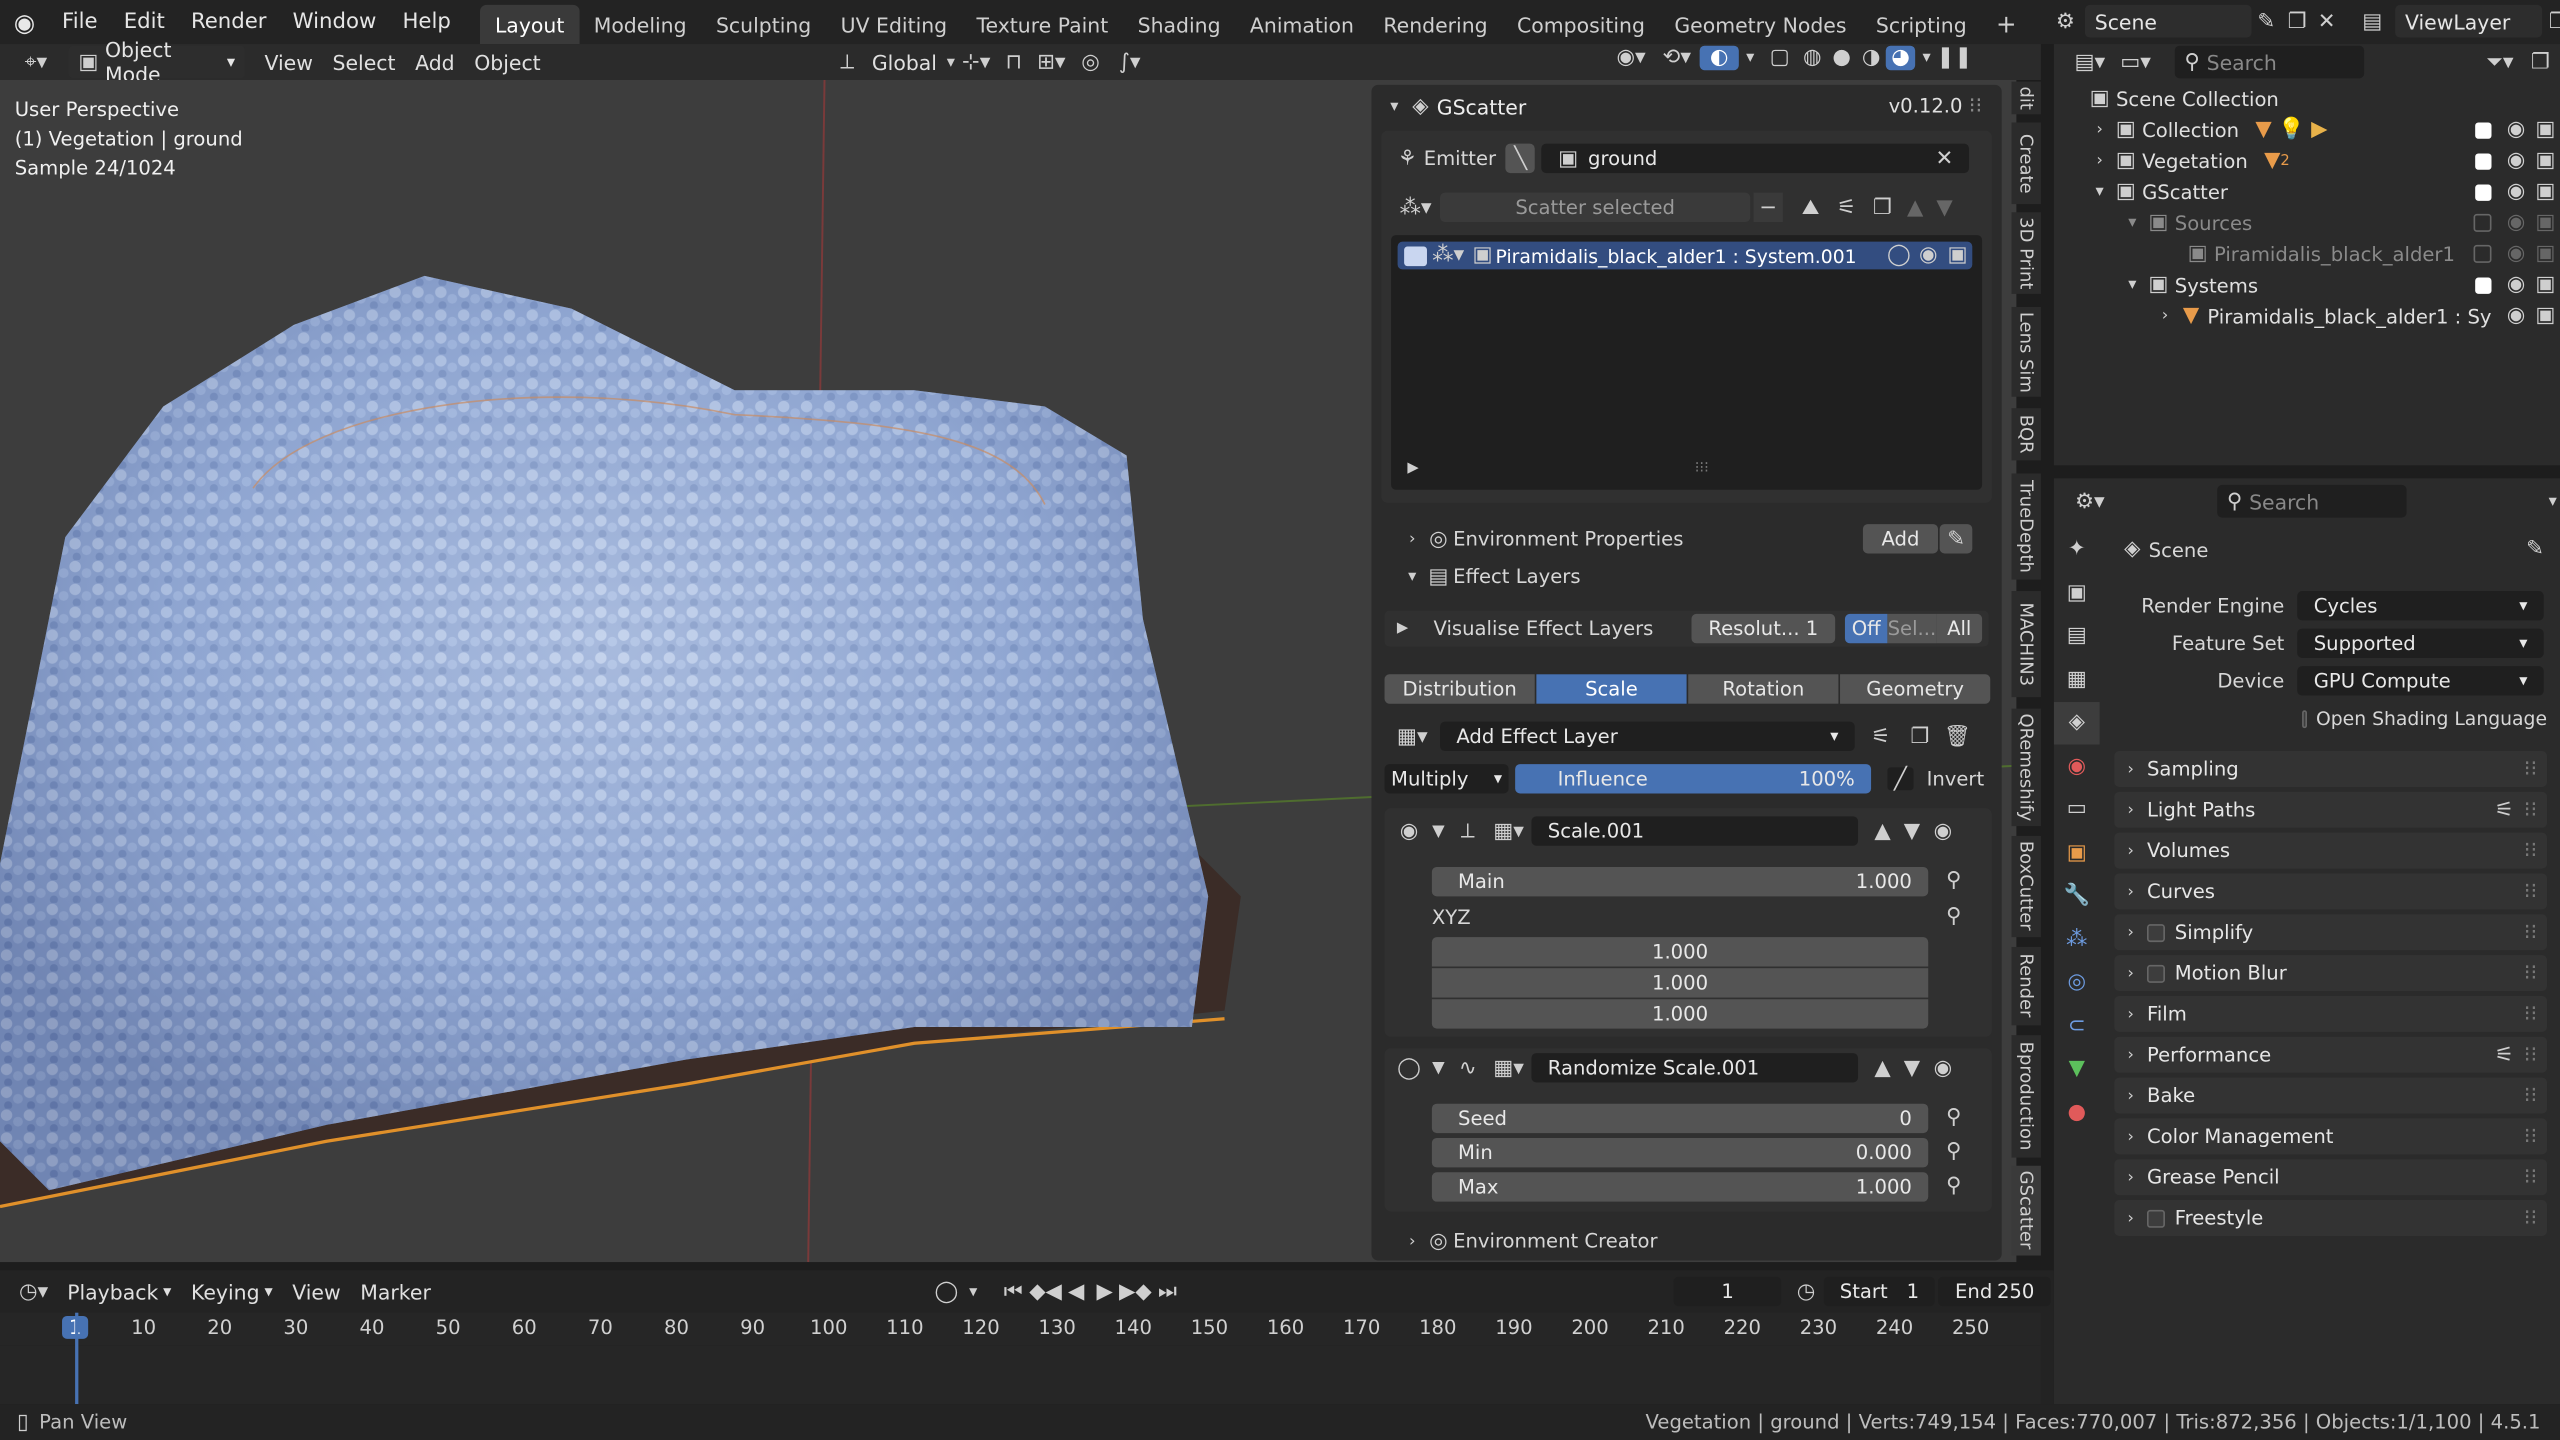 This screenshot has width=2560, height=1440. Describe the element at coordinates (1091, 62) in the screenshot. I see `proportional-edit-icon: ◎` at that location.